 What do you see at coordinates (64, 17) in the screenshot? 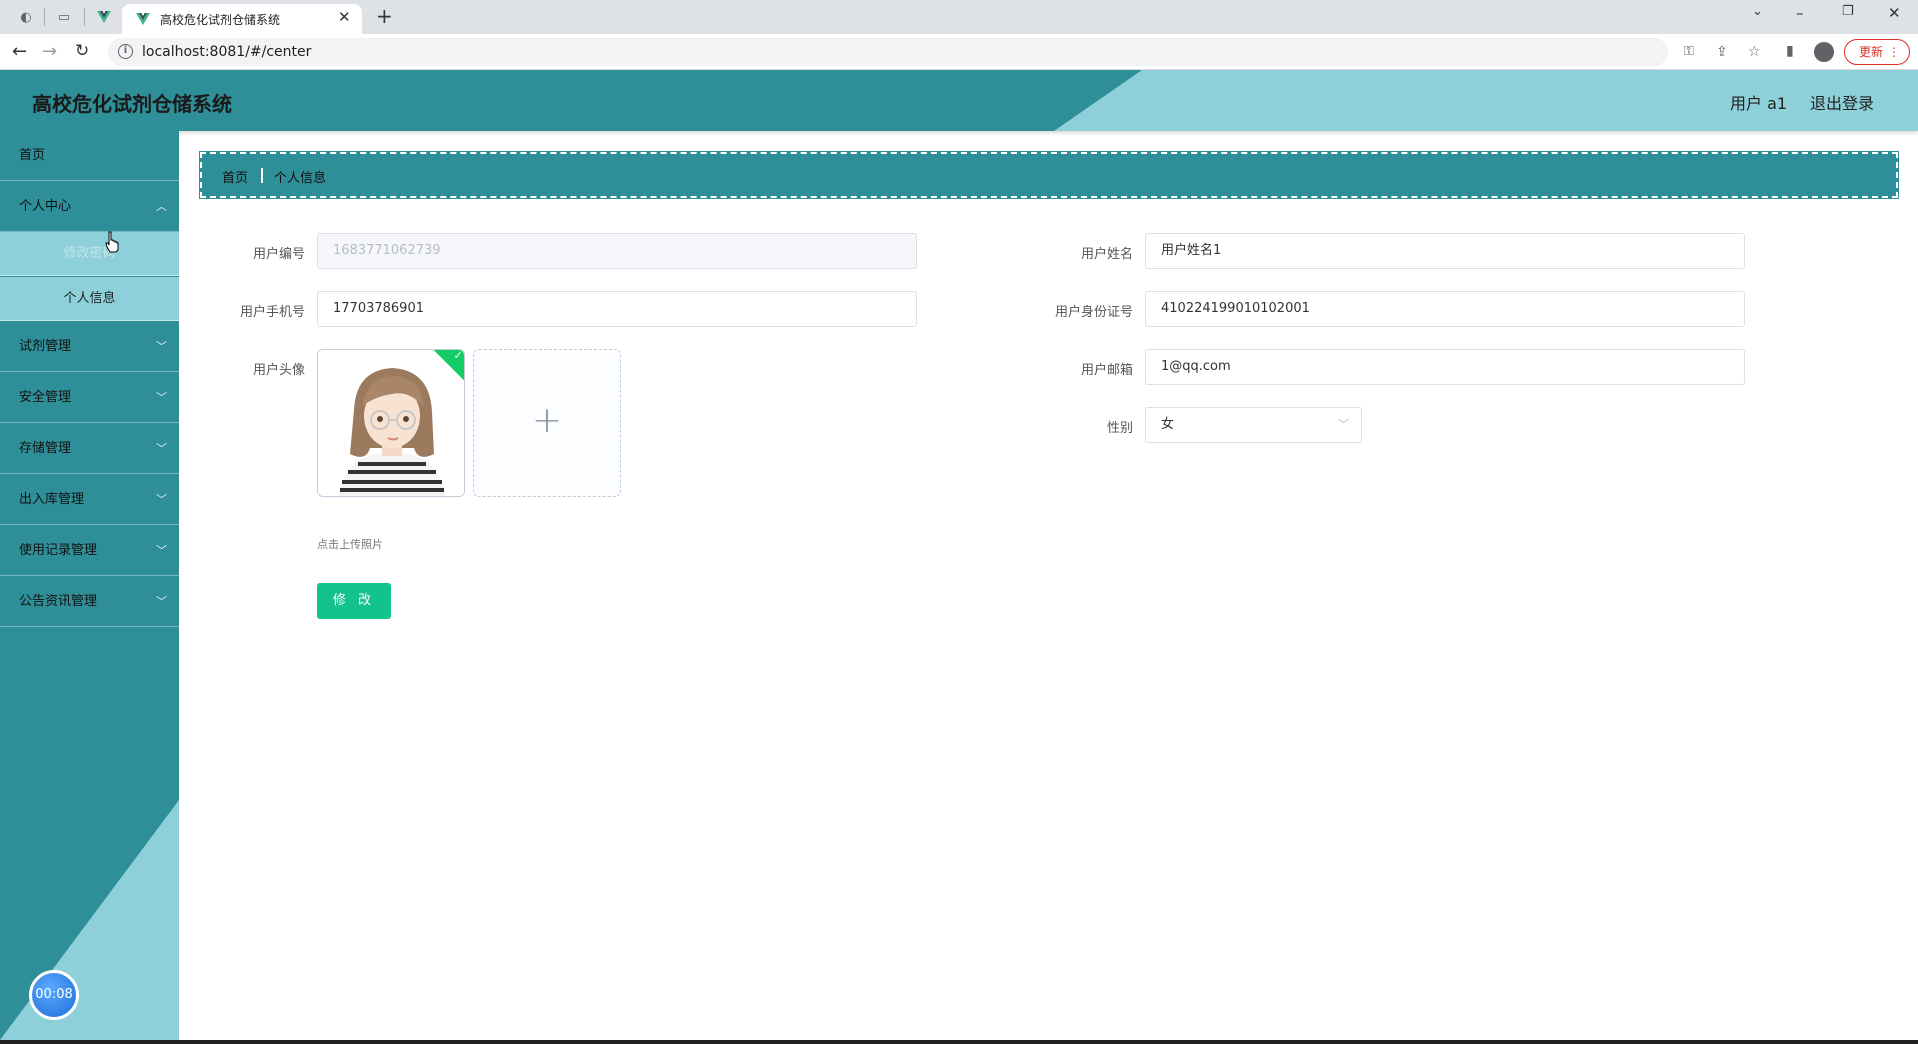
I see `tab-favicon-blank-icon: ▭` at bounding box center [64, 17].